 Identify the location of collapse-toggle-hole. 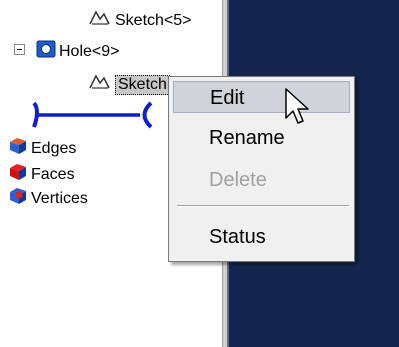
(19, 49).